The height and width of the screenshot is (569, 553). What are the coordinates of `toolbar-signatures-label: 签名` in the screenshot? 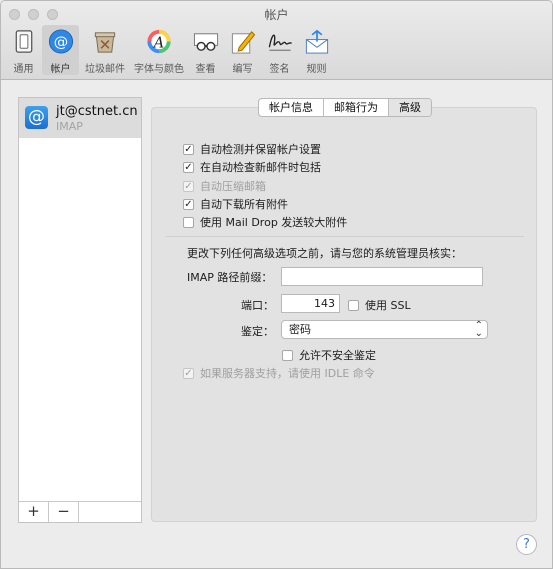 It's located at (279, 69).